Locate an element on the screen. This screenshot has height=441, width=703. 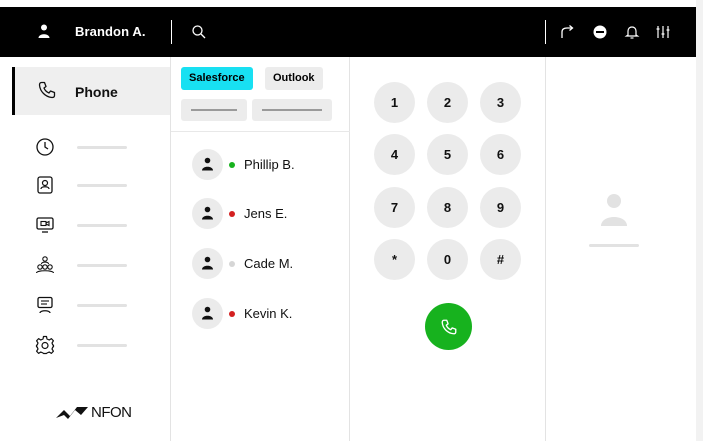
sidebar-item-screen-share is located at coordinates (85, 226).